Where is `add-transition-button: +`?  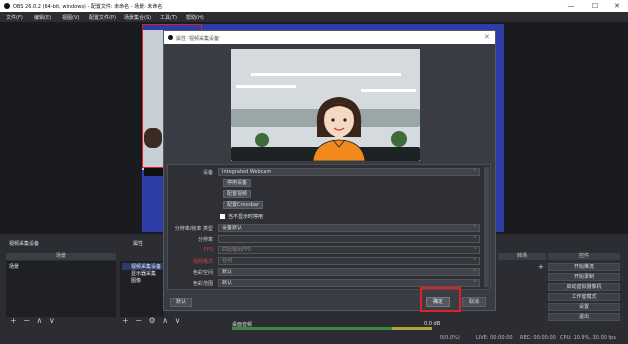
add-transition-button: + is located at coordinates (541, 267).